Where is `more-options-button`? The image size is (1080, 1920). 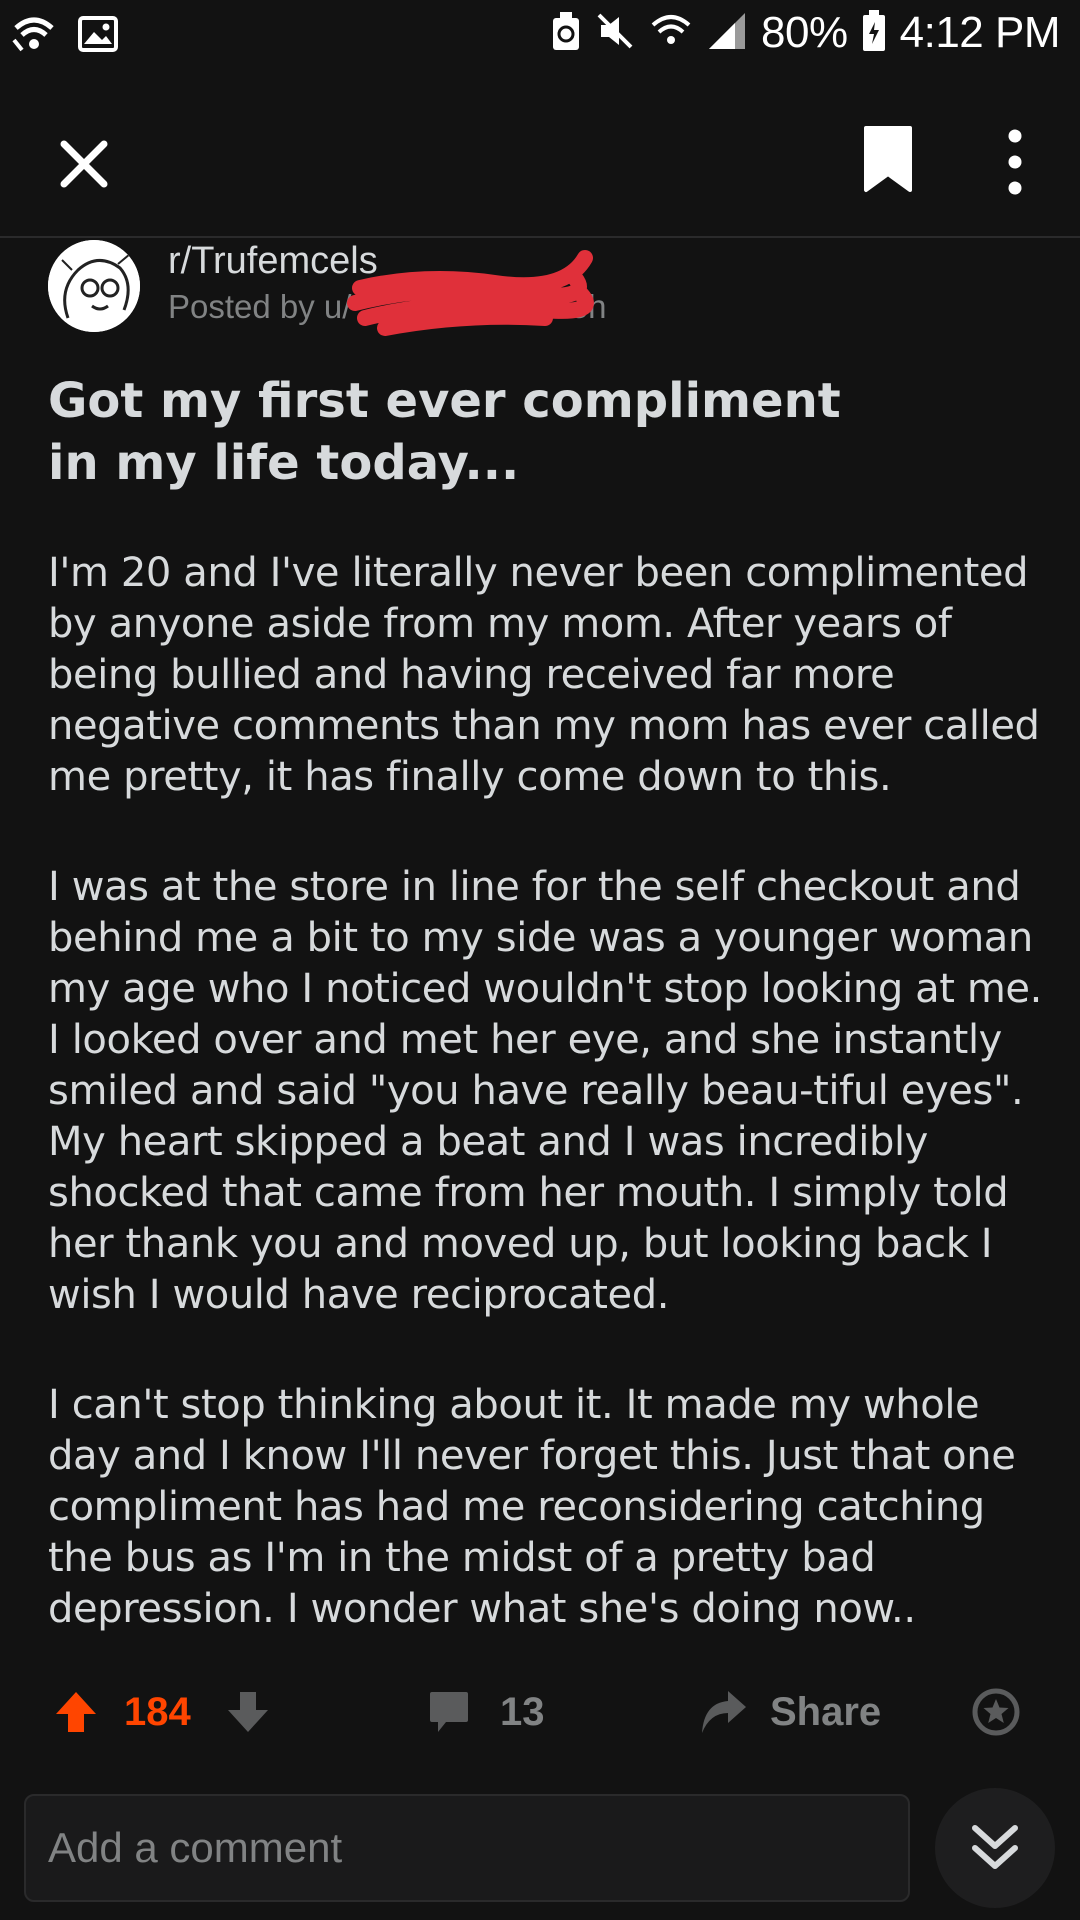
more-options-button is located at coordinates (1015, 162).